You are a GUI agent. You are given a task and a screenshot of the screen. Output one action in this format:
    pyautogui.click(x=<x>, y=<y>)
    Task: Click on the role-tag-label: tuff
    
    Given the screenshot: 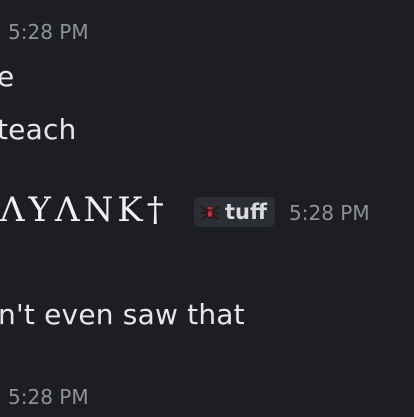 What is the action you would take?
    pyautogui.click(x=246, y=212)
    